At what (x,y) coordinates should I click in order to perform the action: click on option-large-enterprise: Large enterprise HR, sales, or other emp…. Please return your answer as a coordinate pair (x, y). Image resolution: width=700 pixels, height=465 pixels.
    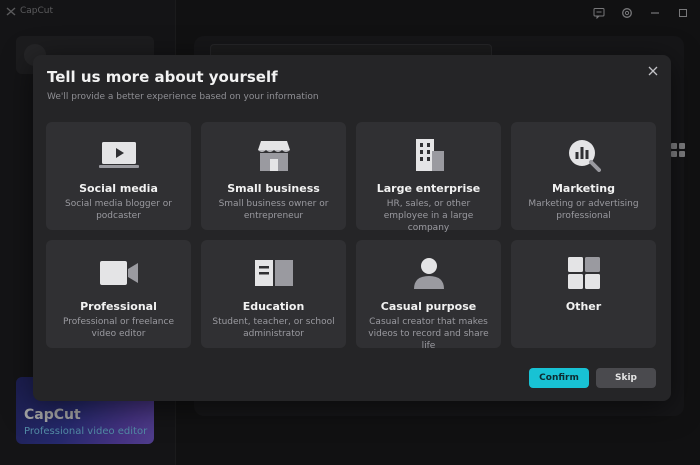
    Looking at the image, I should click on (428, 177).